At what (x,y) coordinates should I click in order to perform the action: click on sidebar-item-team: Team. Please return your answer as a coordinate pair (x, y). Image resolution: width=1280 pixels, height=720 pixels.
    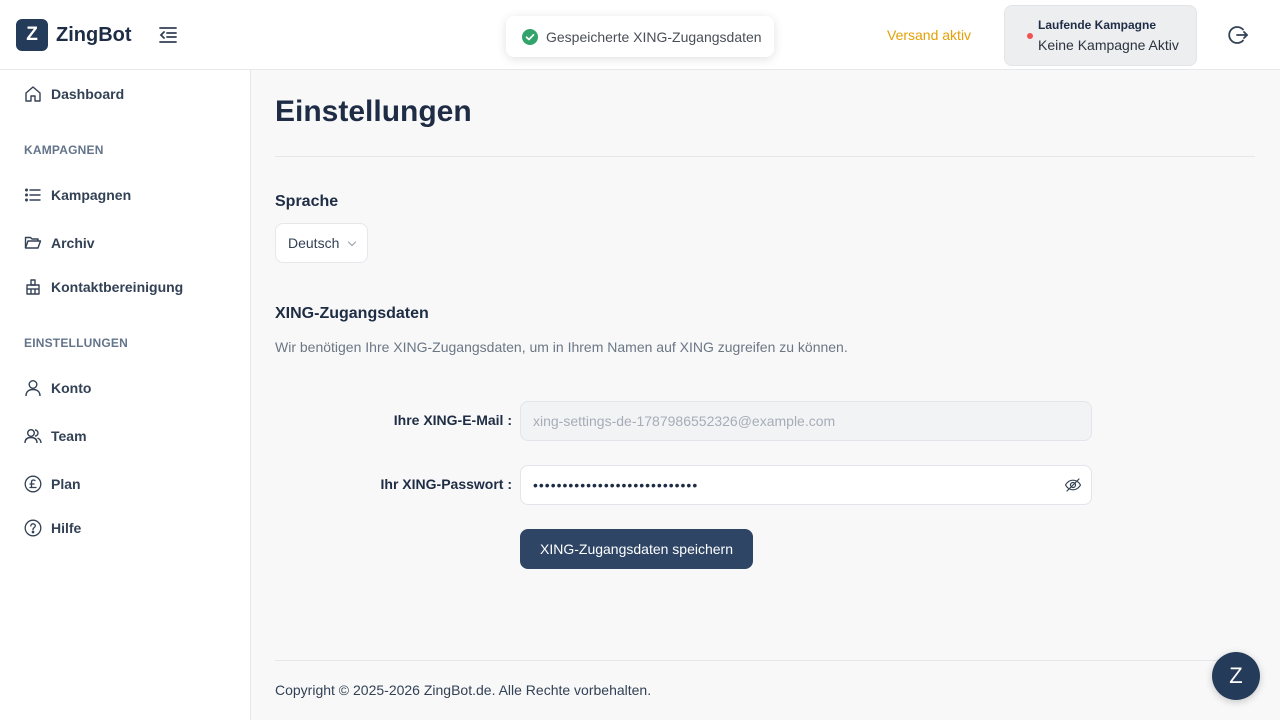
    Looking at the image, I should click on (55, 436).